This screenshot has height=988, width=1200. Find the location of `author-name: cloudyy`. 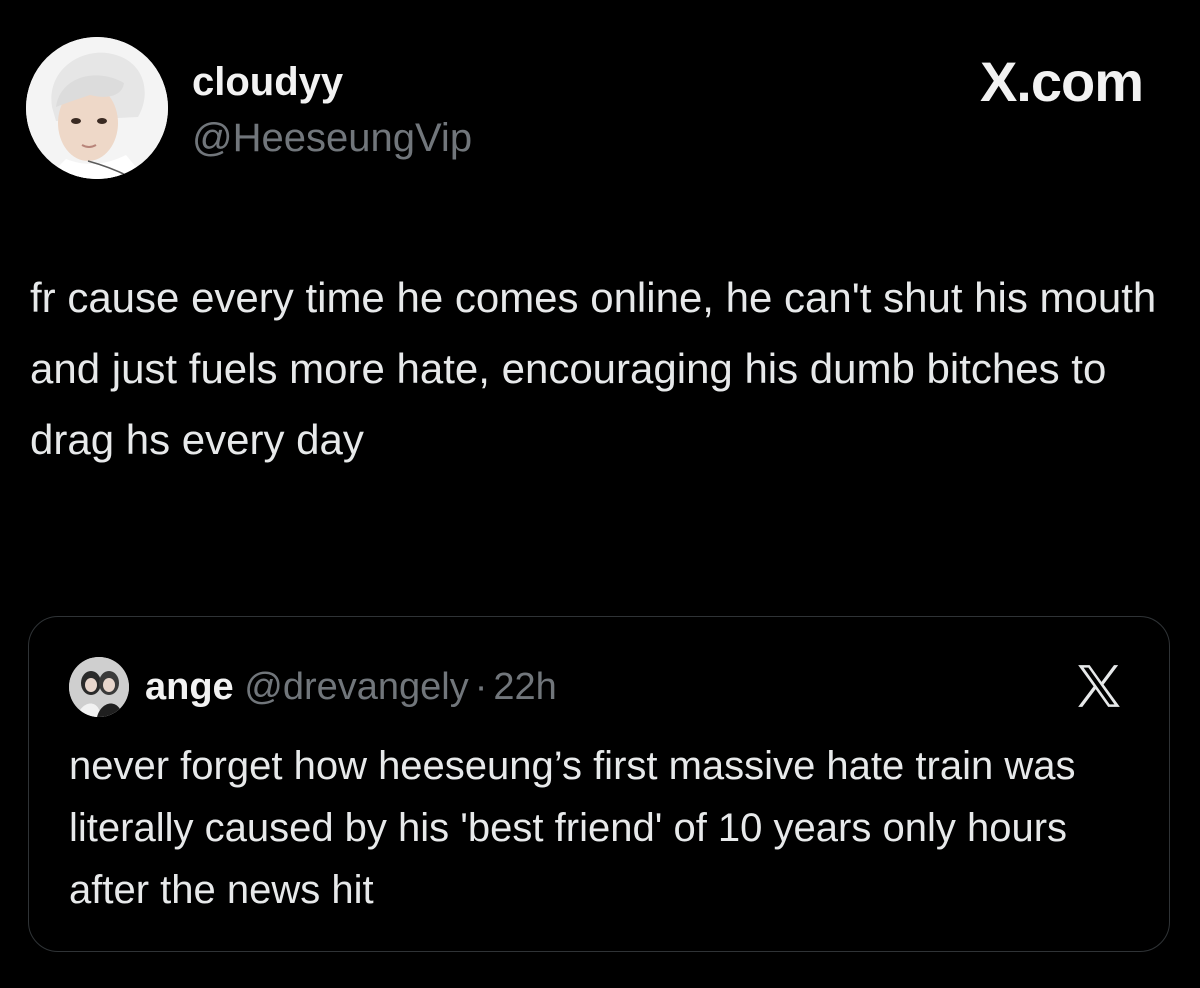

author-name: cloudyy is located at coordinates (267, 82).